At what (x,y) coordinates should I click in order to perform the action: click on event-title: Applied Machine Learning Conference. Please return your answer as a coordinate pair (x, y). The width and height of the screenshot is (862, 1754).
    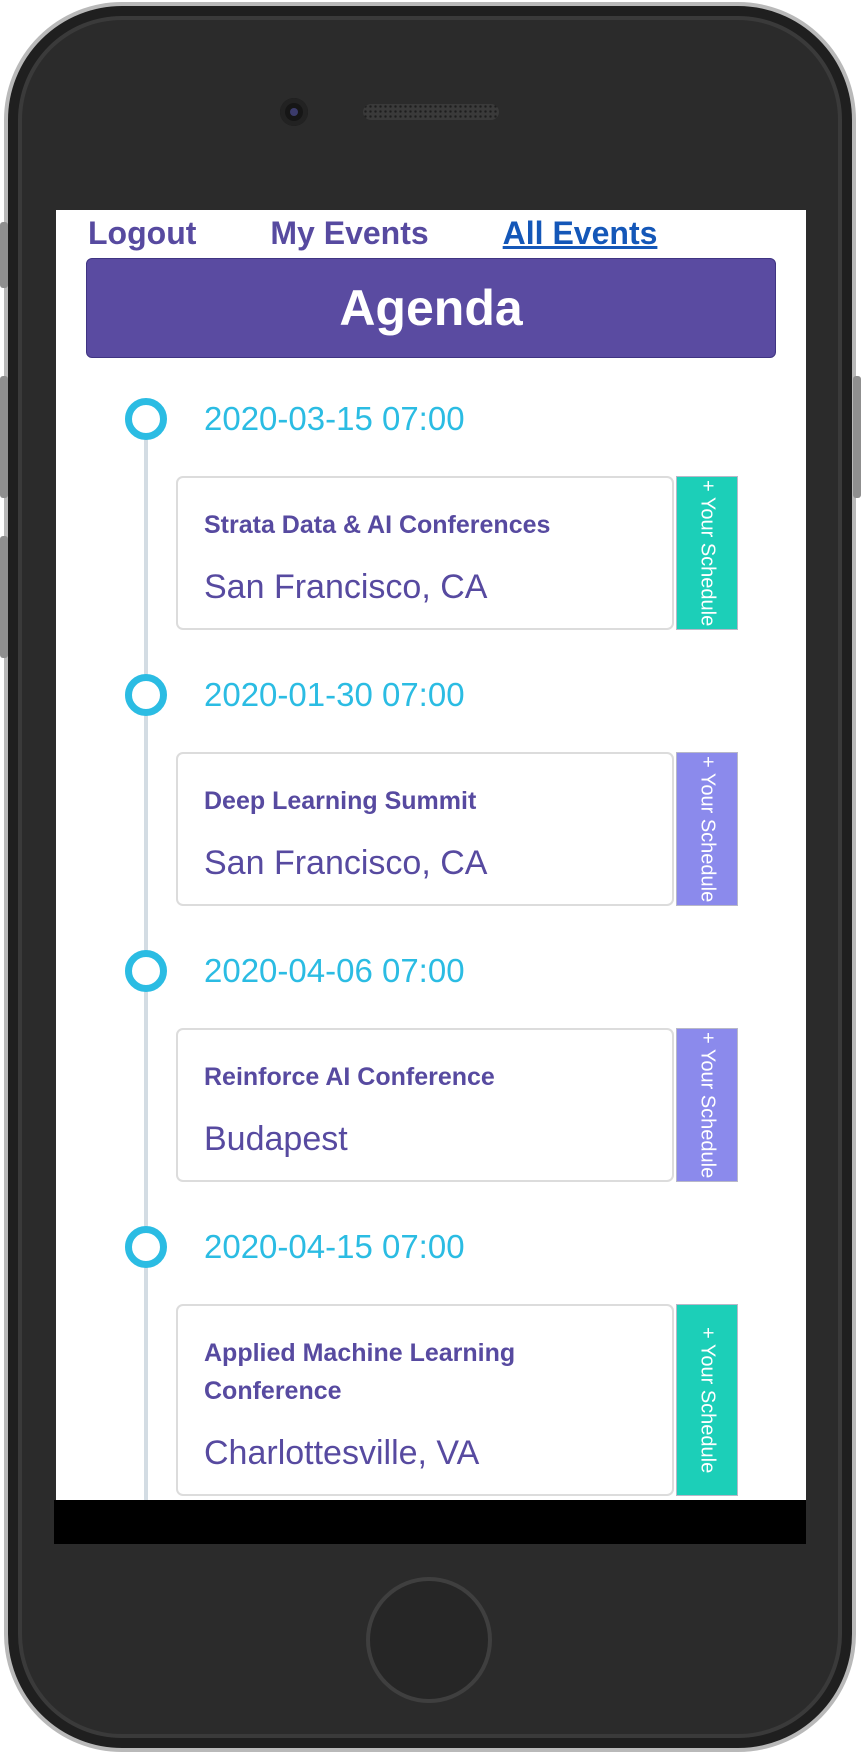
    Looking at the image, I should click on (360, 1372).